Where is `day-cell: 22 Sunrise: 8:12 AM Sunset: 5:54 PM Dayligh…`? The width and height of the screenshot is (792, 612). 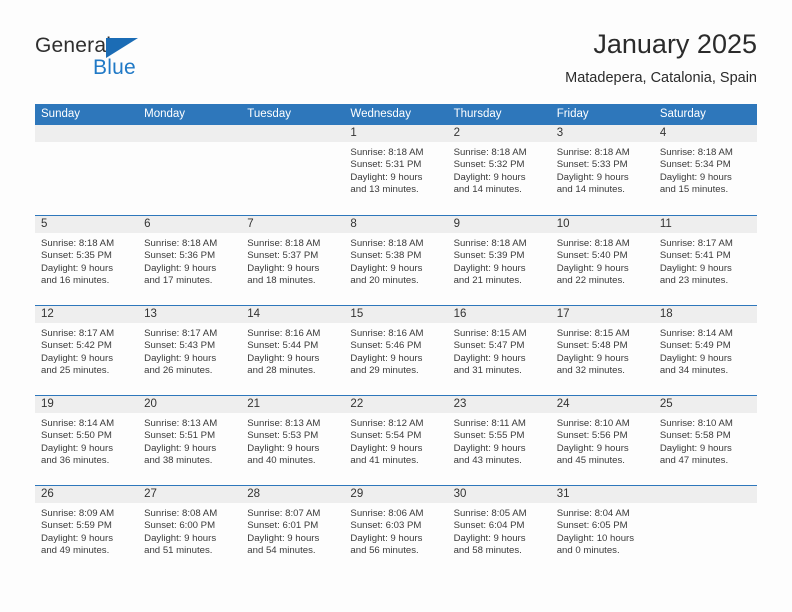 day-cell: 22 Sunrise: 8:12 AM Sunset: 5:54 PM Dayligh… is located at coordinates (396, 440).